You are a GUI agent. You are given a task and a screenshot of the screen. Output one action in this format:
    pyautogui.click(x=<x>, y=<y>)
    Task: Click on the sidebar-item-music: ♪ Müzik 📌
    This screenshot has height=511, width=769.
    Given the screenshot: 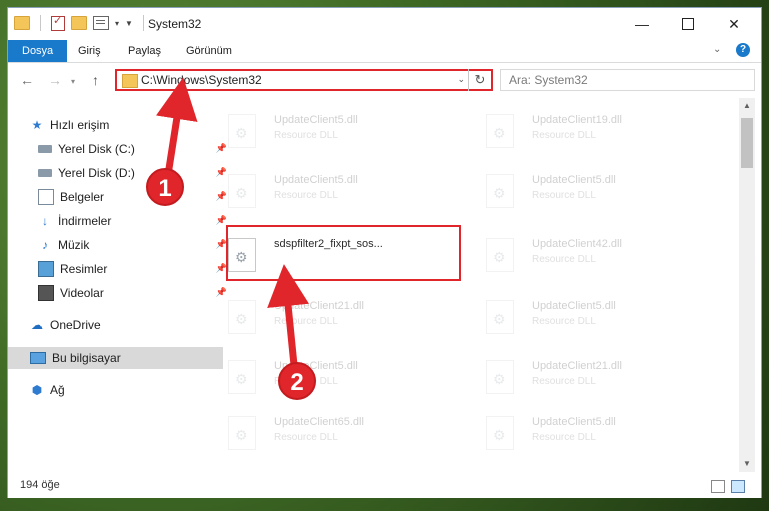 What is the action you would take?
    pyautogui.click(x=119, y=245)
    